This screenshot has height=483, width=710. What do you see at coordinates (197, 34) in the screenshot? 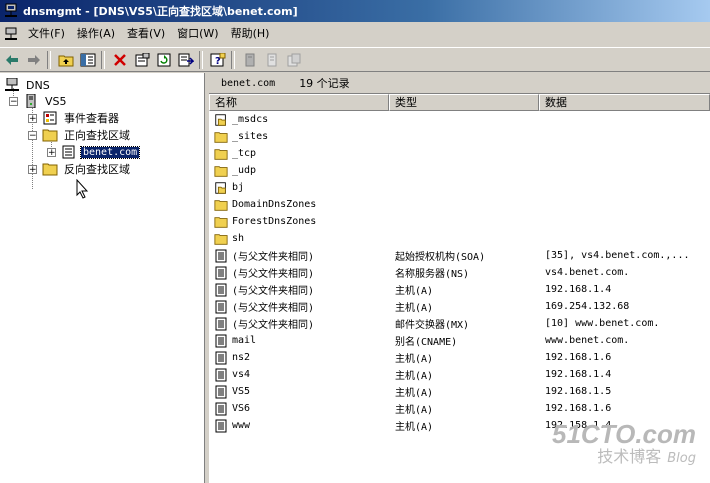
I see `menu-window: 窗口(W)` at bounding box center [197, 34].